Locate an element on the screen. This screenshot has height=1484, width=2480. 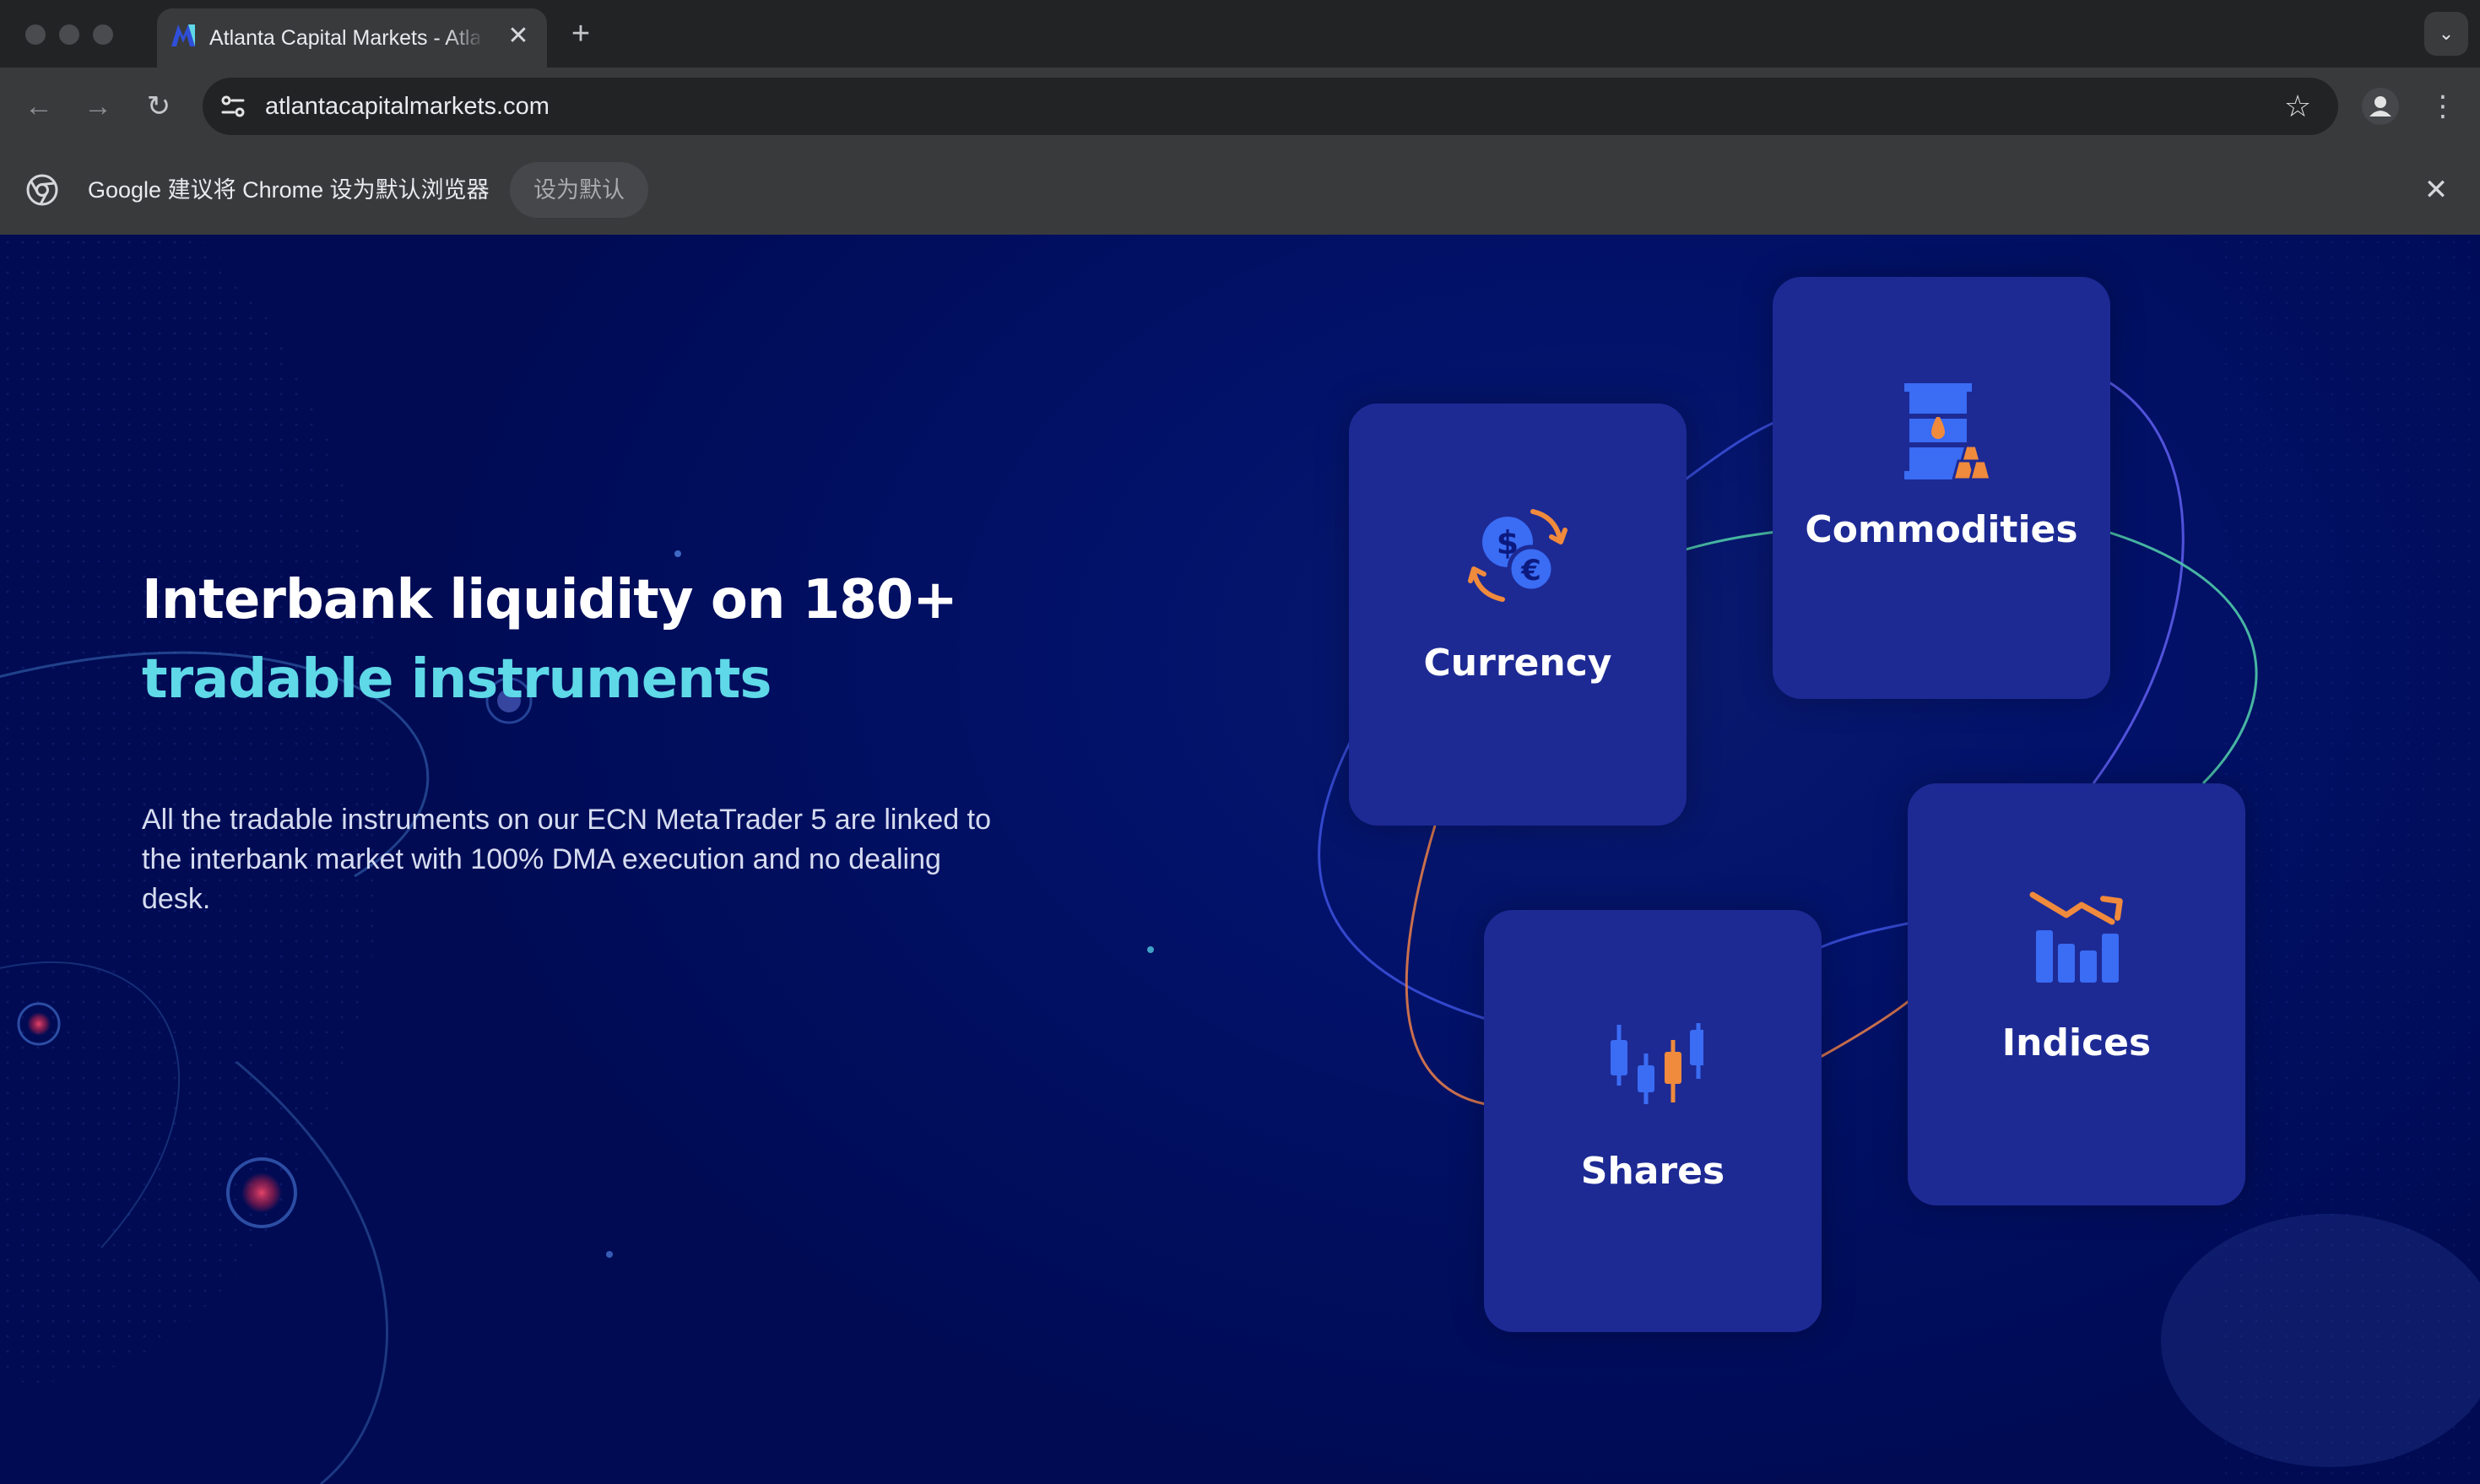
set-default-button: 设为默认 is located at coordinates (579, 190).